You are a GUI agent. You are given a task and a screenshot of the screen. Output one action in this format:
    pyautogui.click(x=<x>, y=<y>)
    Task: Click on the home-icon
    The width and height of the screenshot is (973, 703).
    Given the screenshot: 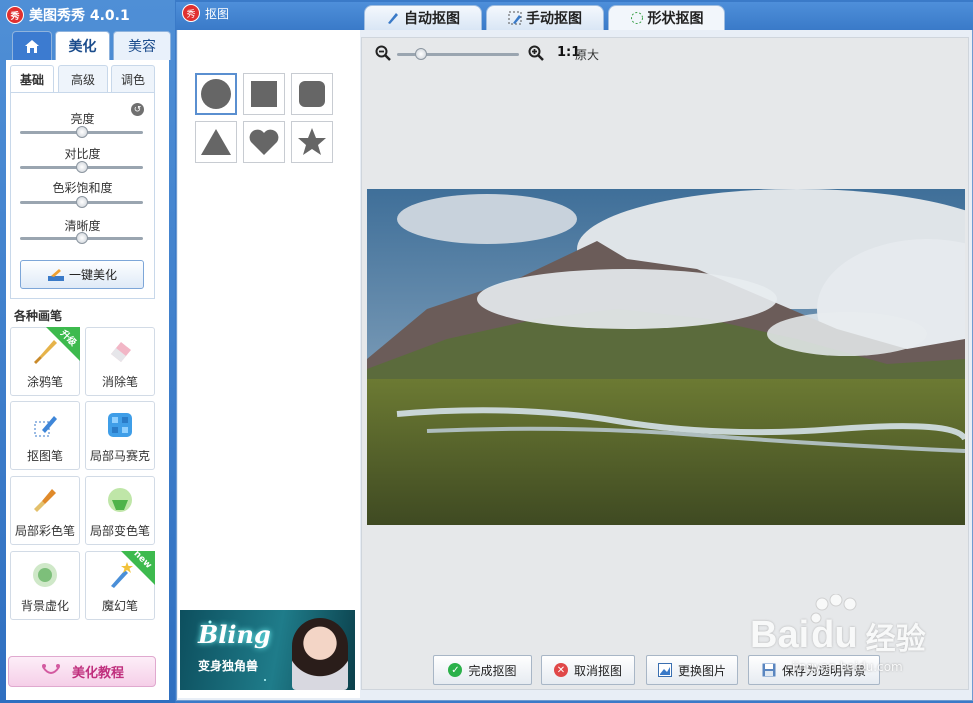 What is the action you would take?
    pyautogui.click(x=32, y=46)
    